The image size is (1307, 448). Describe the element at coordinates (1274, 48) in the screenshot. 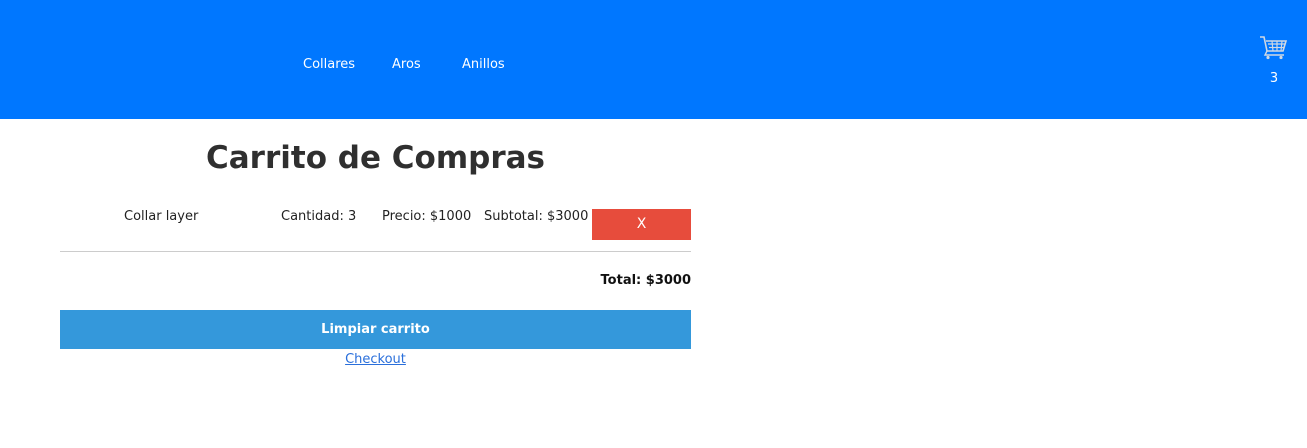

I see `shopping-cart-icon` at that location.